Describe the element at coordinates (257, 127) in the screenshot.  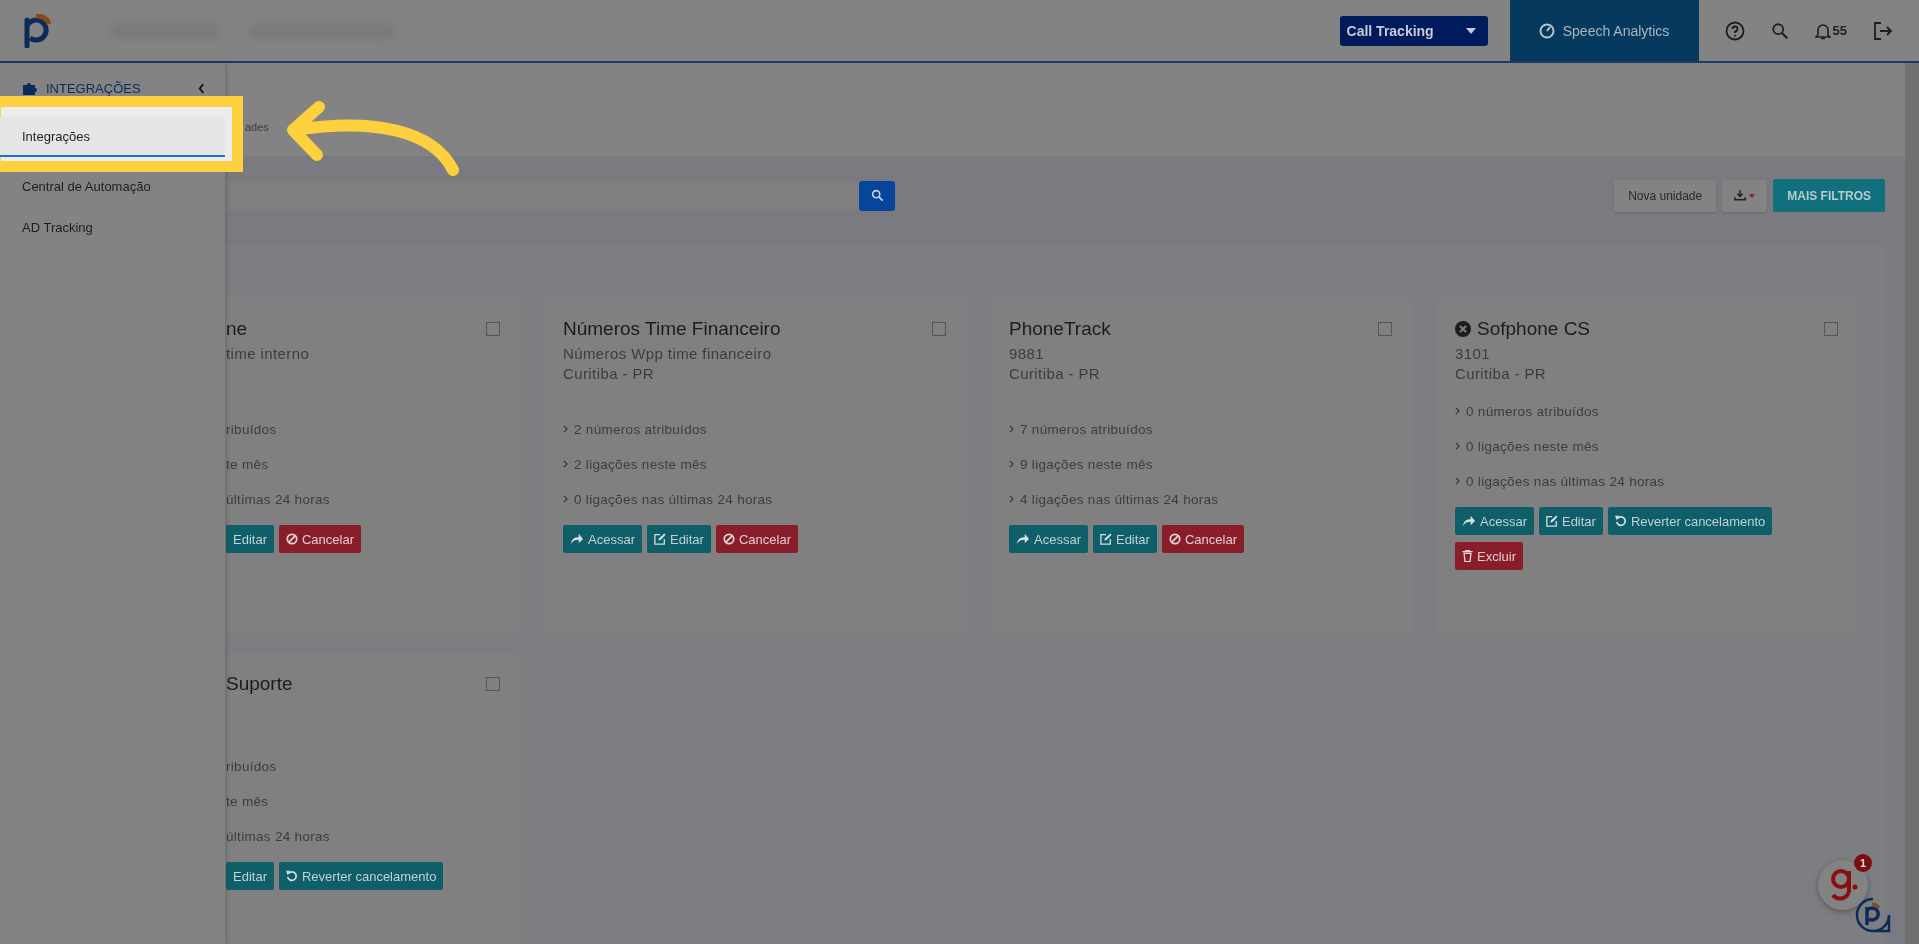
I see `breadcrumb: ades` at that location.